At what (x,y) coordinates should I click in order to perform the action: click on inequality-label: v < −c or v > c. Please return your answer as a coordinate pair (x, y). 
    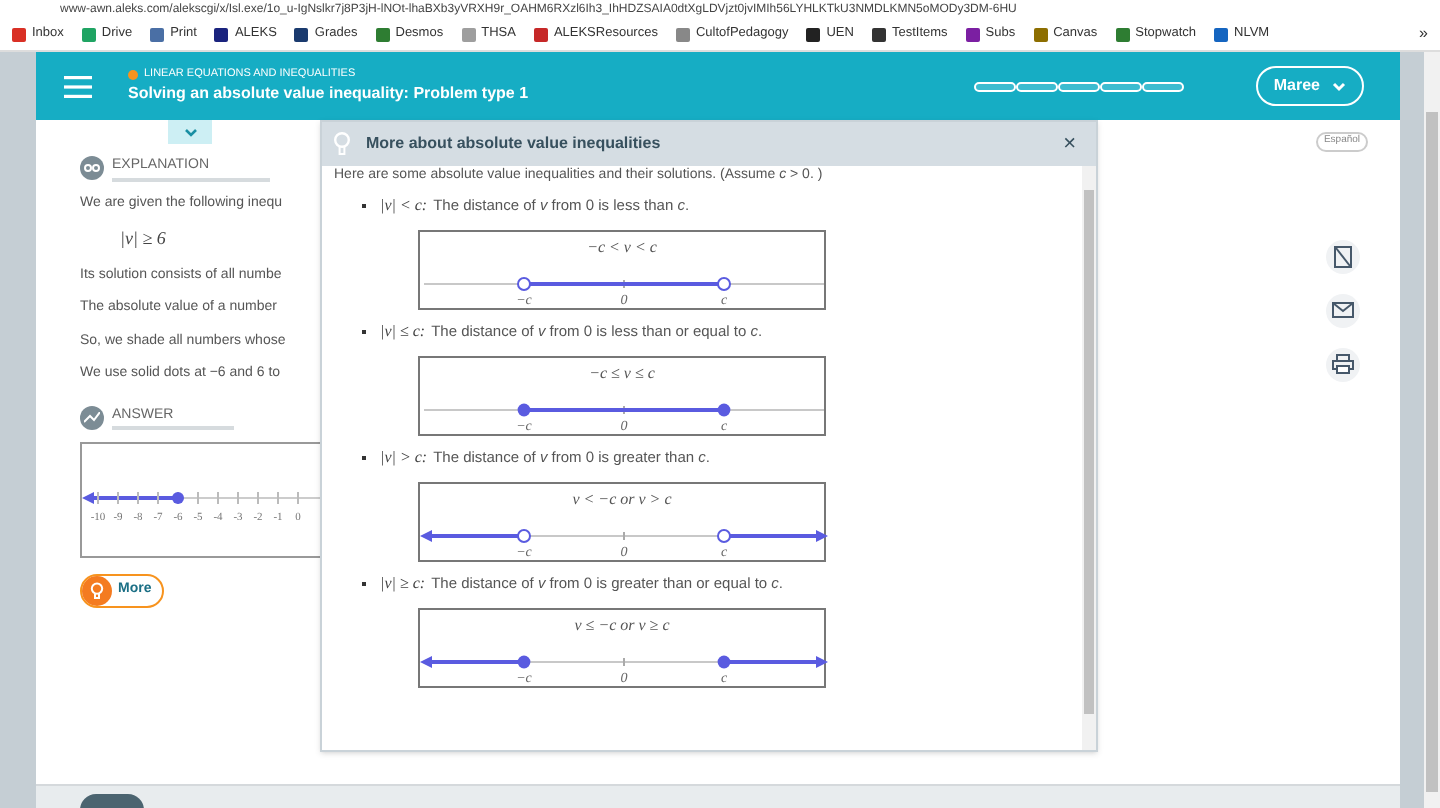
    Looking at the image, I should click on (622, 500).